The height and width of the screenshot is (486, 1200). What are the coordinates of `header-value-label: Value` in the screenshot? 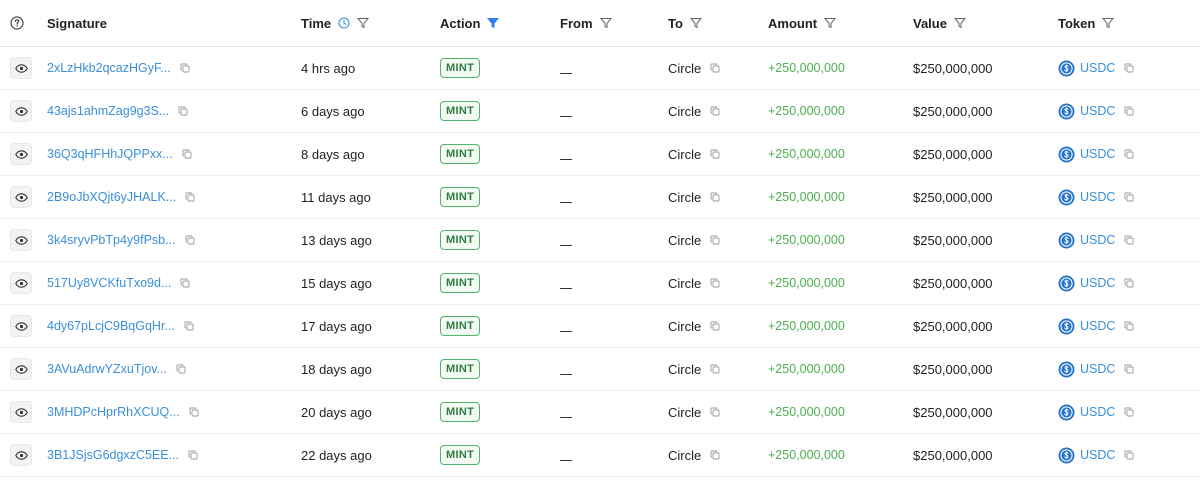 It's located at (930, 23).